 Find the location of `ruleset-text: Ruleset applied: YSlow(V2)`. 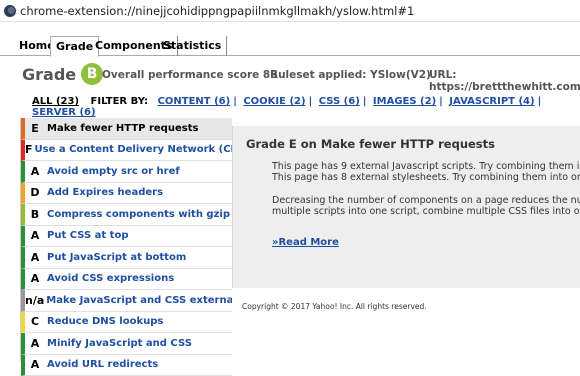

ruleset-text: Ruleset applied: YSlow(V2) is located at coordinates (350, 75).